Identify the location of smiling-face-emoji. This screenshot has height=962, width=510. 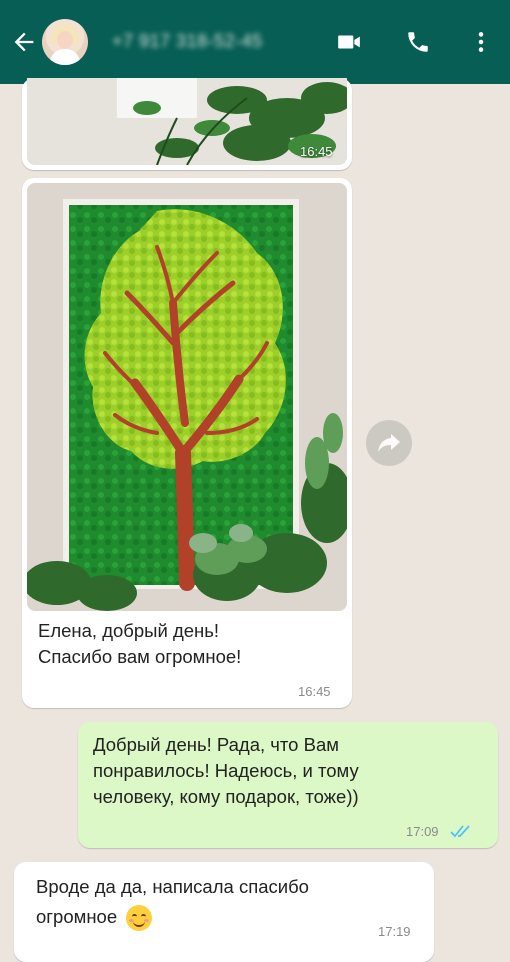
(139, 918).